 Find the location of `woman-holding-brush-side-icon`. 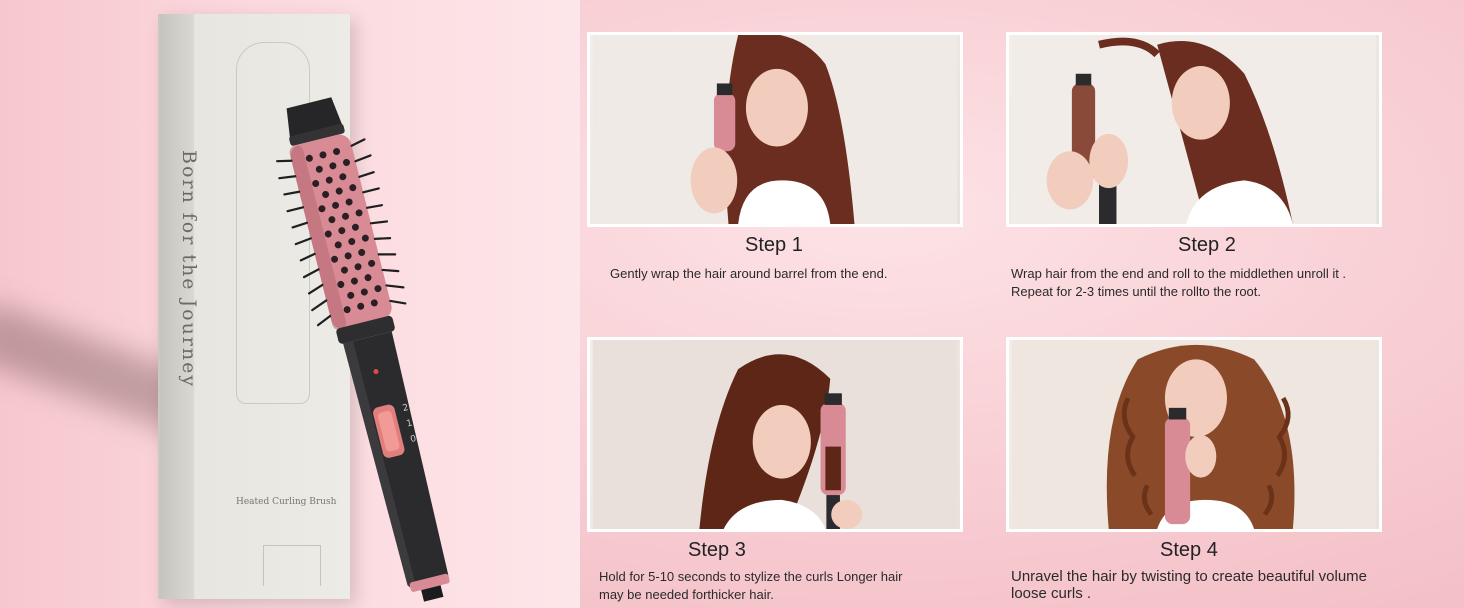

woman-holding-brush-side-icon is located at coordinates (775, 434).